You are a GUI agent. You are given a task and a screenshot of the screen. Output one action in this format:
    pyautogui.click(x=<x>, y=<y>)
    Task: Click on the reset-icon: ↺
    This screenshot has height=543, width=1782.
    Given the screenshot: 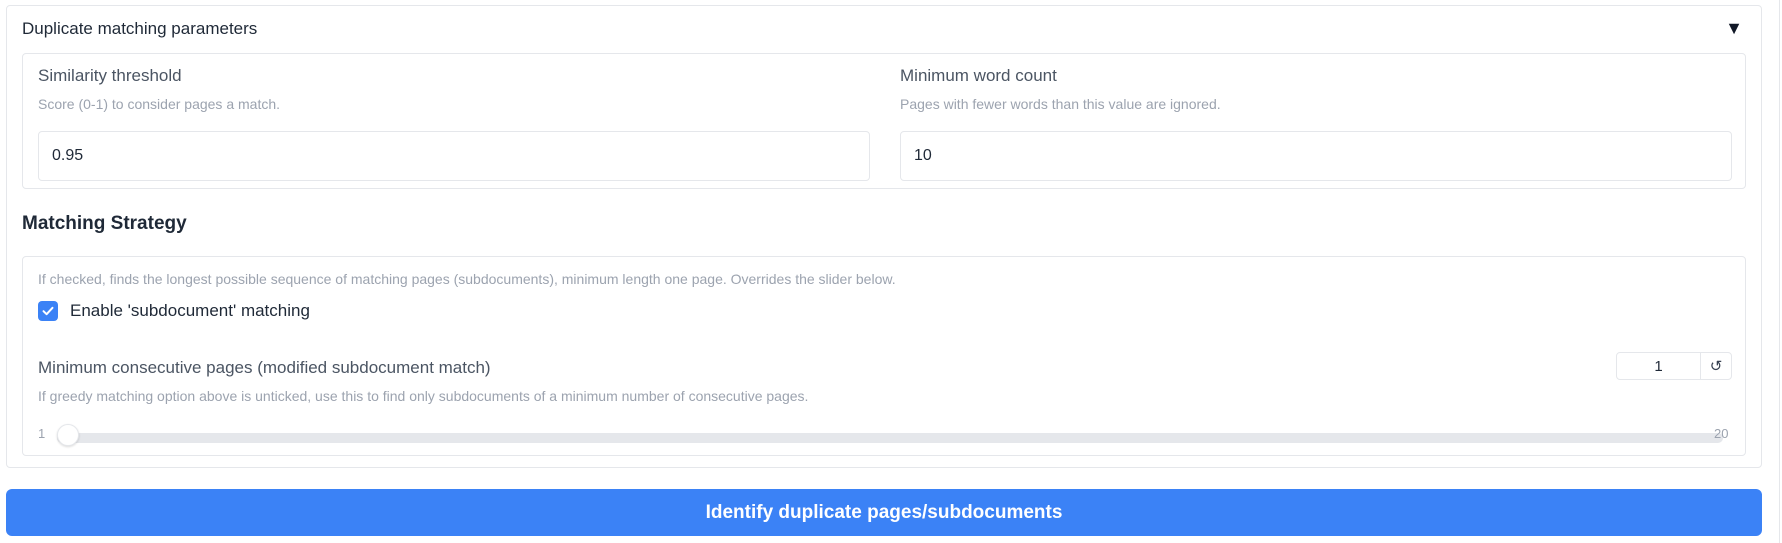 What is the action you would take?
    pyautogui.click(x=1715, y=366)
    